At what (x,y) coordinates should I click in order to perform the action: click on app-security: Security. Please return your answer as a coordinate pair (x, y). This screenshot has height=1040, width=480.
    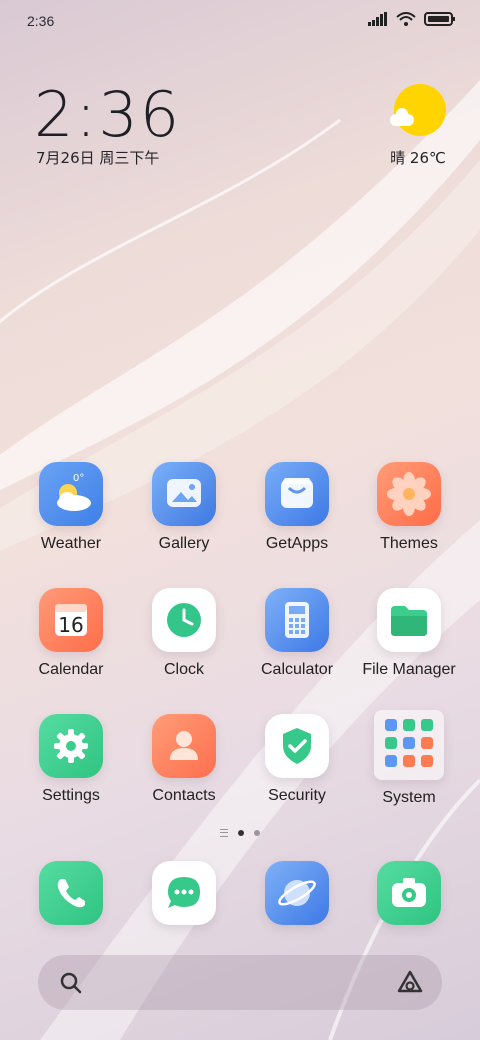
    Looking at the image, I should click on (297, 759).